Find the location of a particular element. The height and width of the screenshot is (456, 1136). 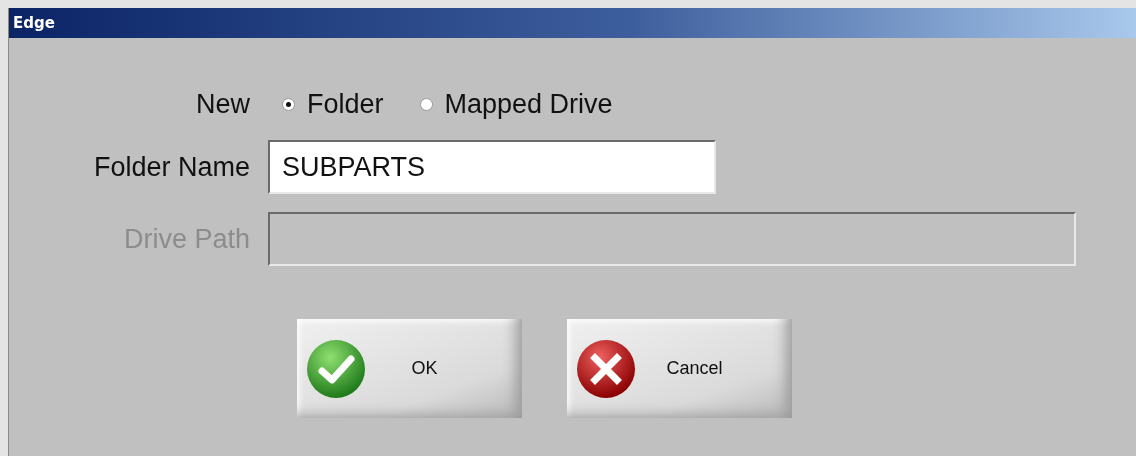

close-icon is located at coordinates (606, 368).